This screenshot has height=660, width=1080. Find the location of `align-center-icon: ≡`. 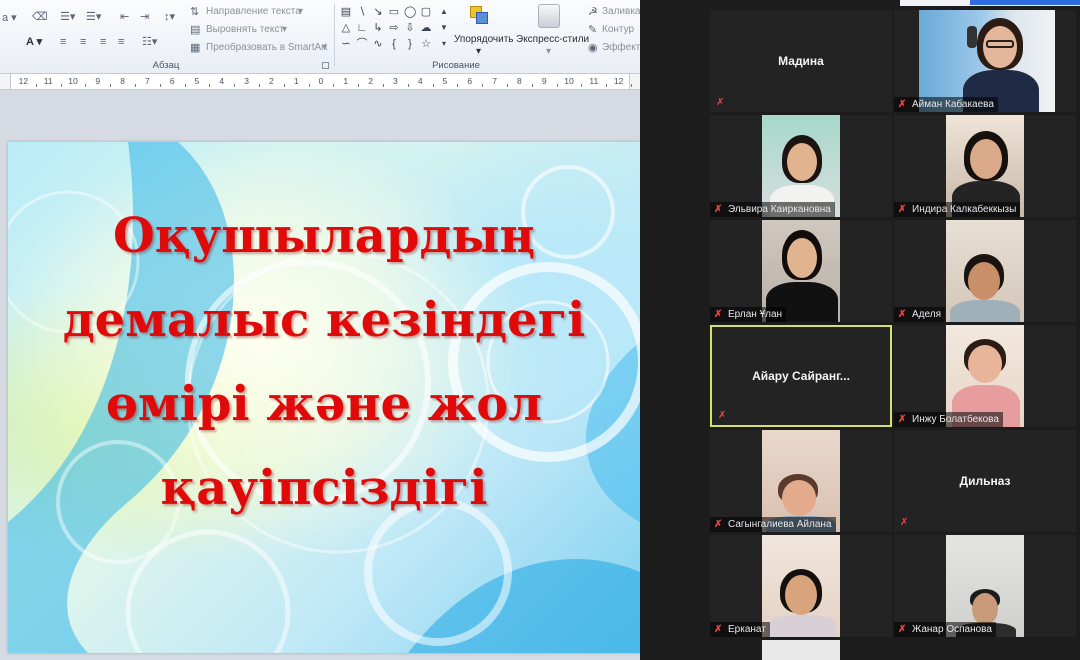

align-center-icon: ≡ is located at coordinates (83, 42).